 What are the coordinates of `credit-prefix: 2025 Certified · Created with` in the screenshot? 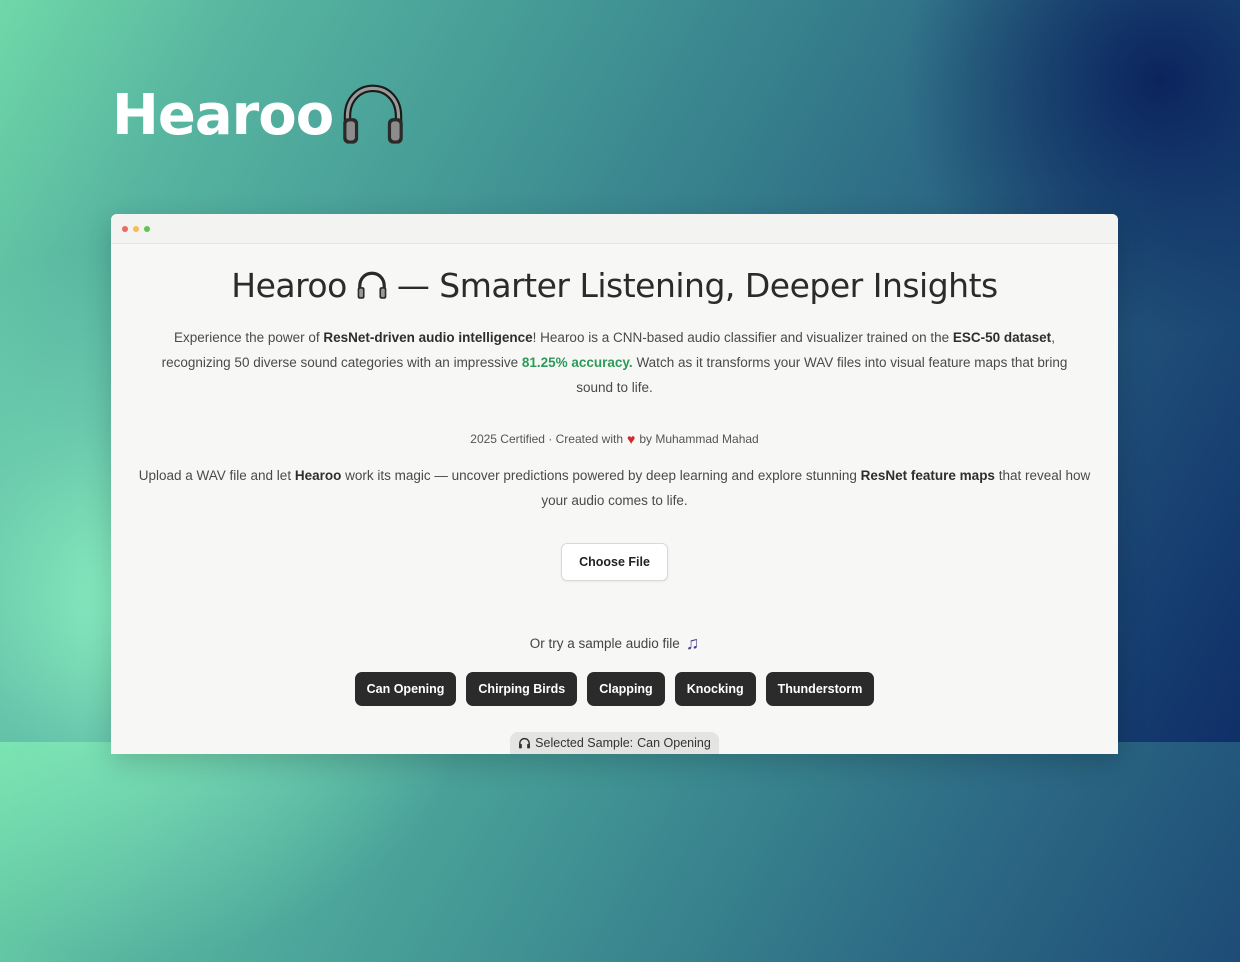 It's located at (547, 439).